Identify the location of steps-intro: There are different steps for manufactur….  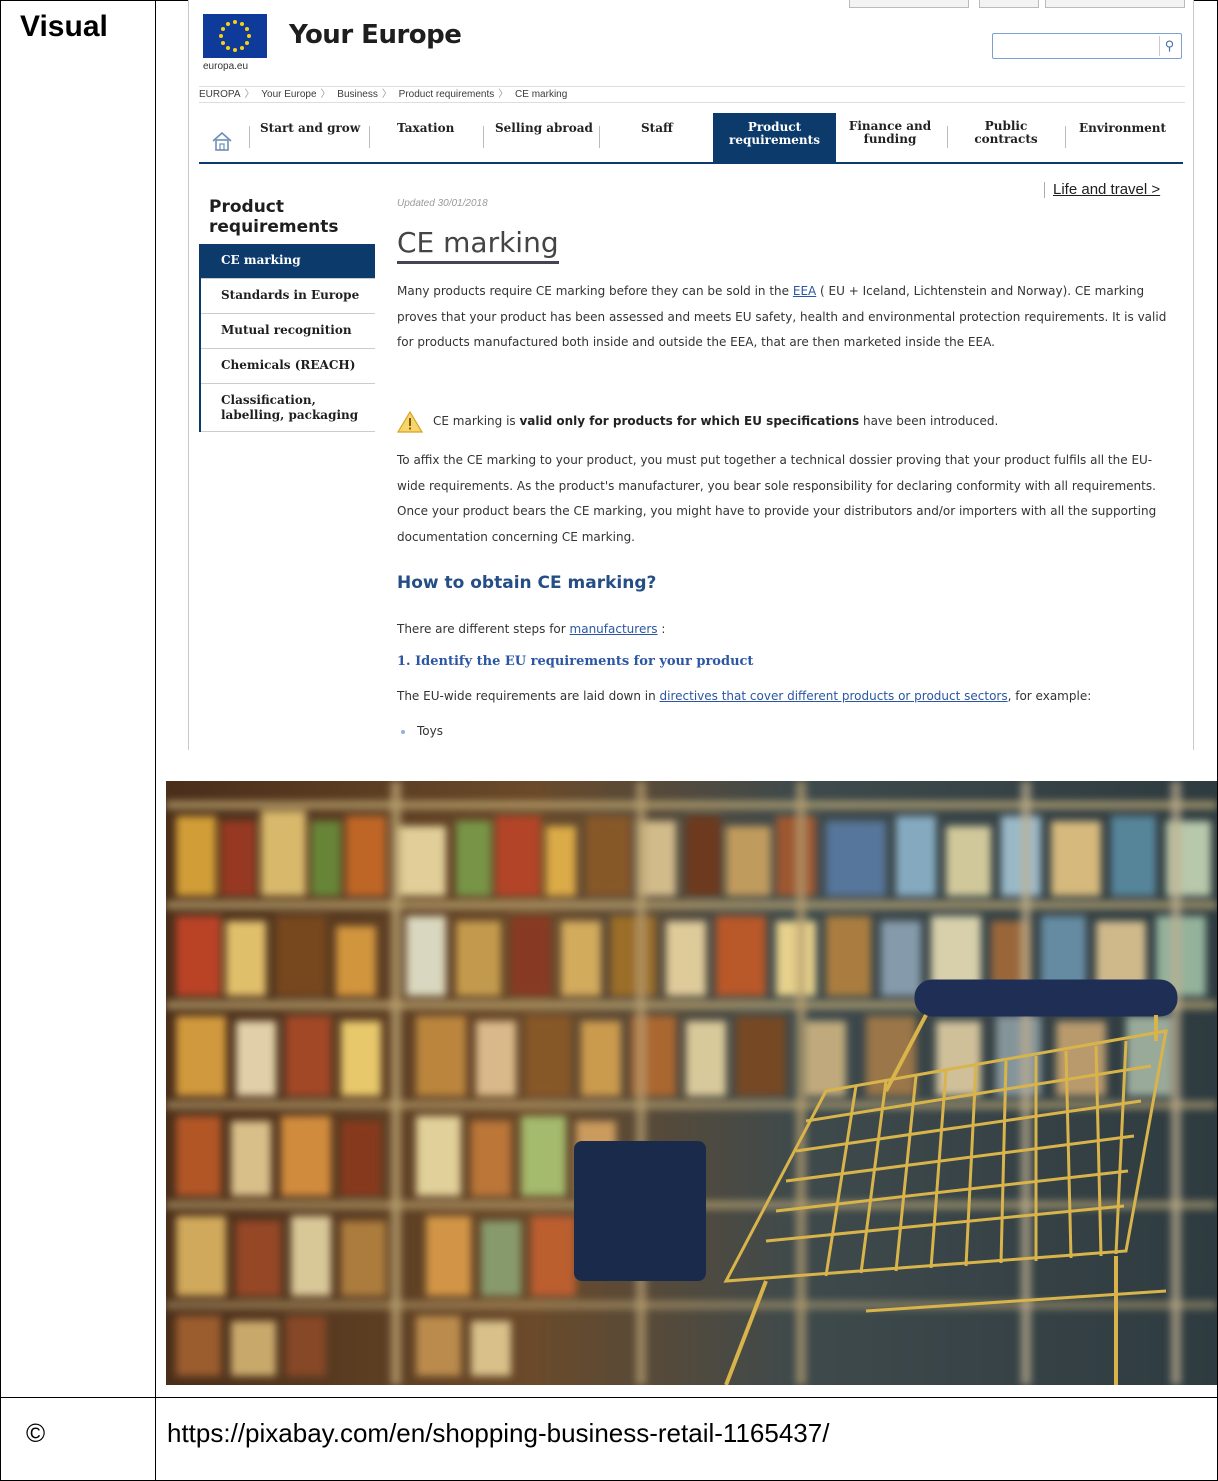
(531, 629).